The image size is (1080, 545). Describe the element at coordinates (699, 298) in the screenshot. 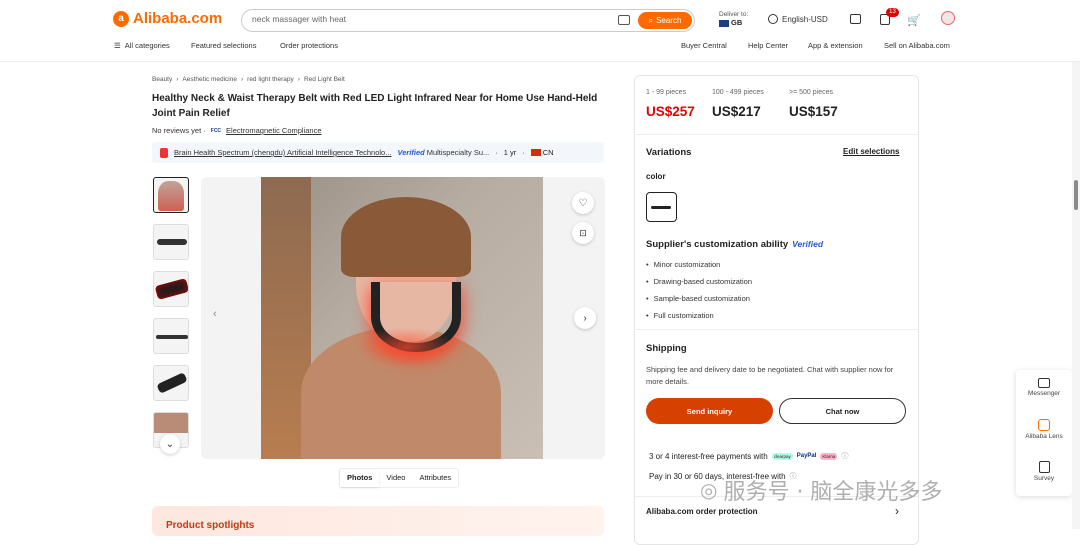

I see `list-item: Sample-based customization` at that location.